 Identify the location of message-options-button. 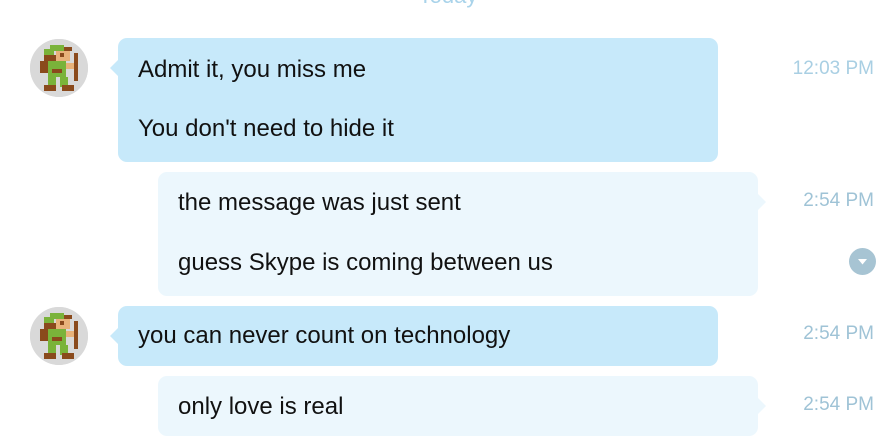
(862, 261).